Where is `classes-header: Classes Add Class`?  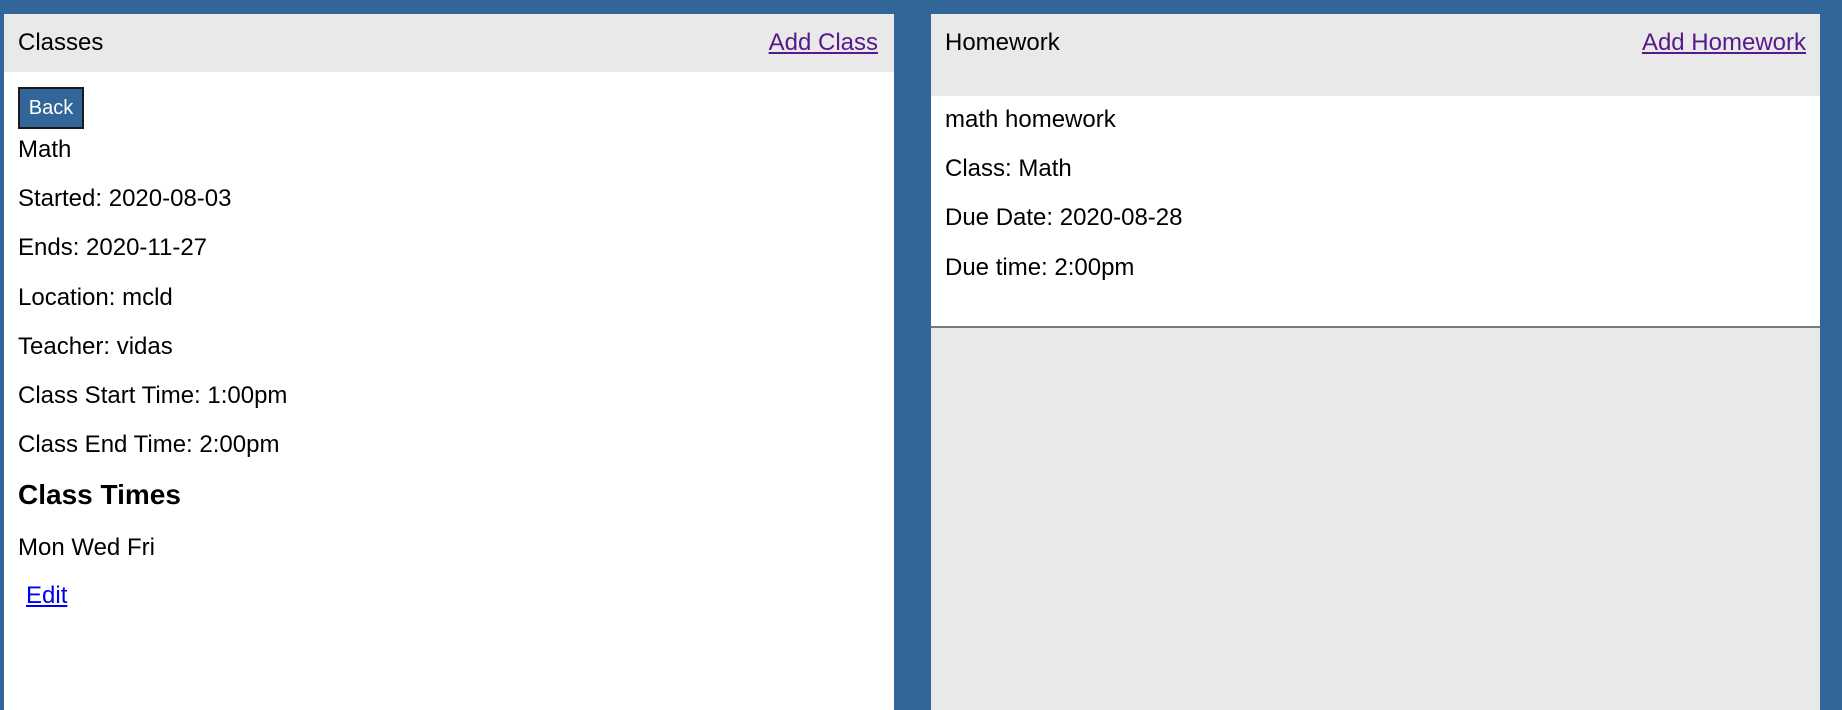
classes-header: Classes Add Class is located at coordinates (449, 43).